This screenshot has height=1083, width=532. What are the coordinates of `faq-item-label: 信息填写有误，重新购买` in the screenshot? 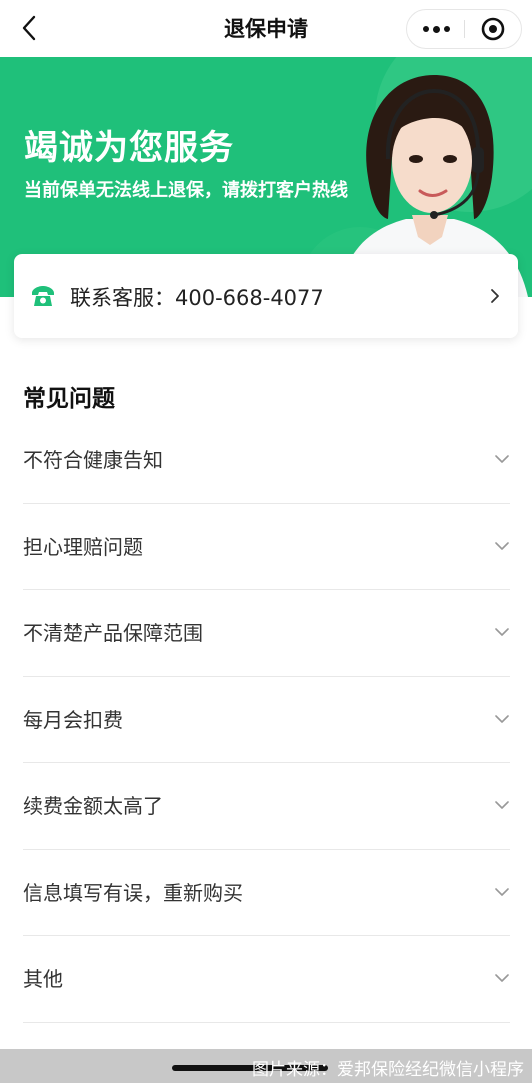 It's located at (133, 892).